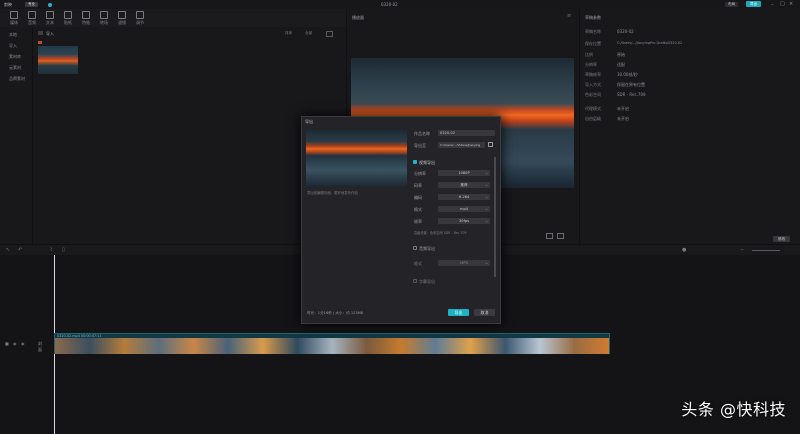  Describe the element at coordinates (418, 185) in the screenshot. I see `video-row-label: 码率` at that location.